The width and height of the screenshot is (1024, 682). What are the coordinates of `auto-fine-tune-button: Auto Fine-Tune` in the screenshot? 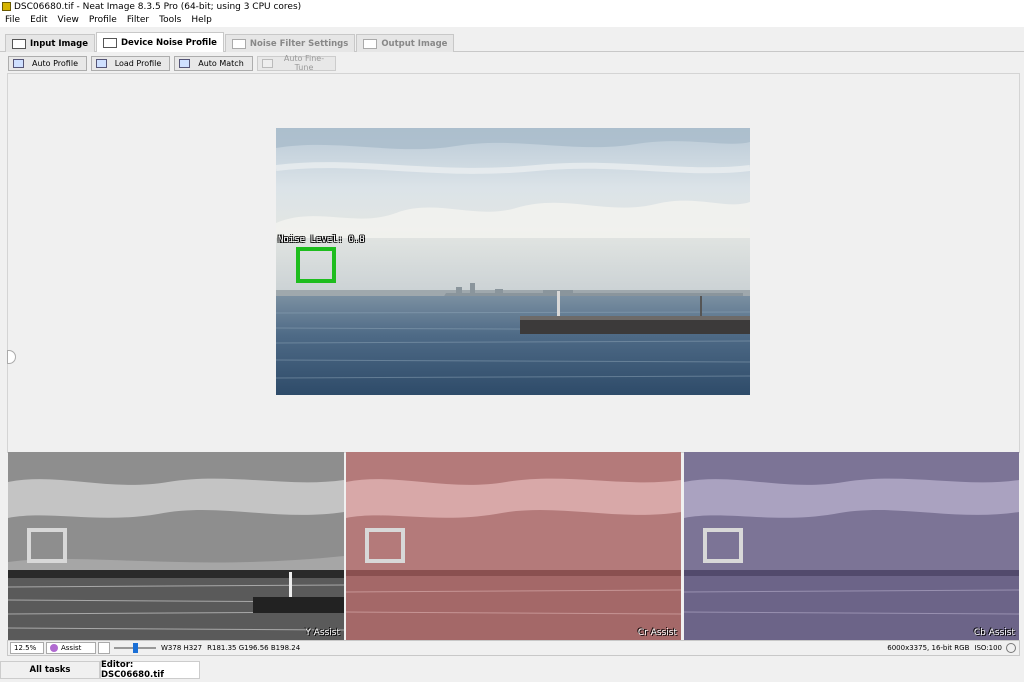 It's located at (296, 63).